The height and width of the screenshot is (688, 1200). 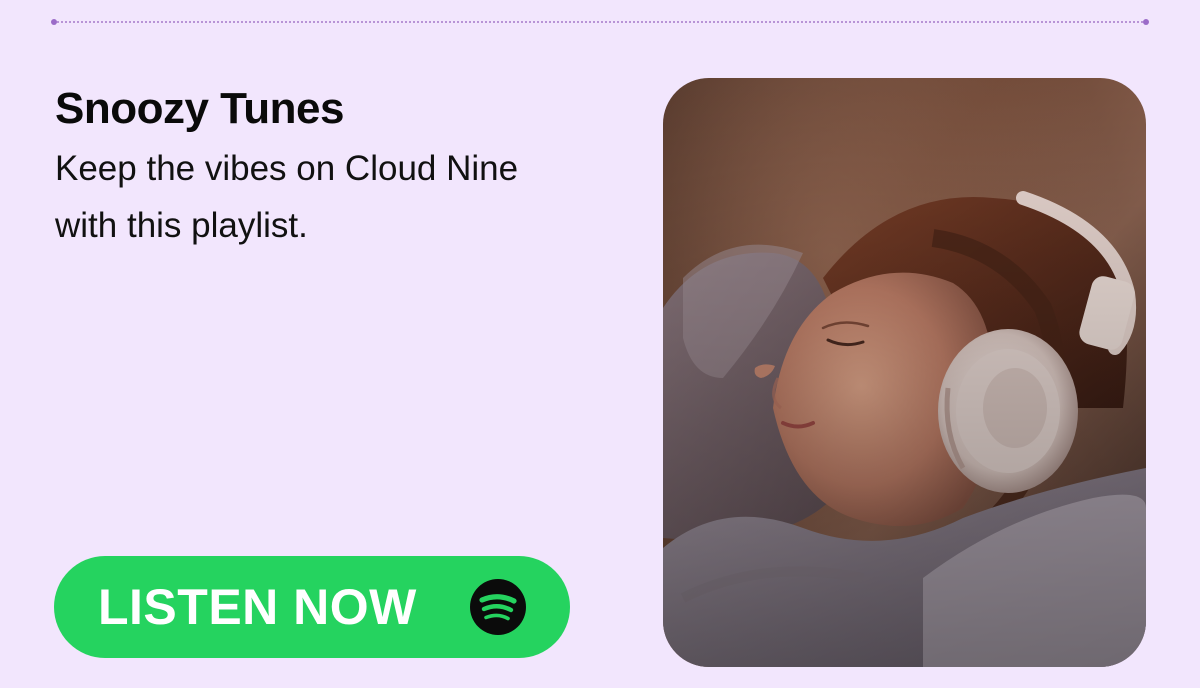 I want to click on divider-dot-right, so click(x=1146, y=22).